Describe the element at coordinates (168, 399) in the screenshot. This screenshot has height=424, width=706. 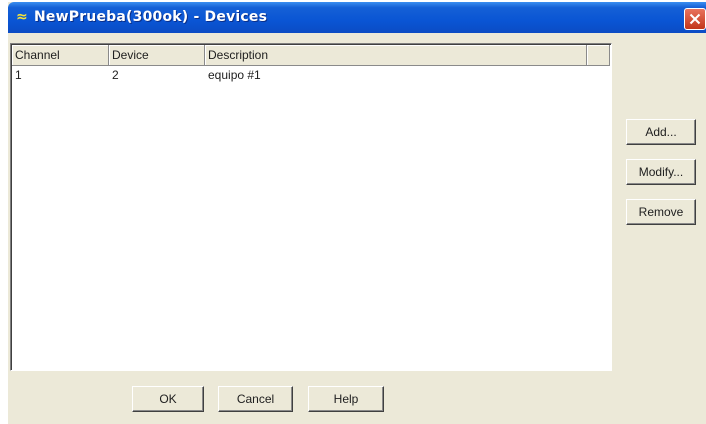
I see `ok-button: OK` at that location.